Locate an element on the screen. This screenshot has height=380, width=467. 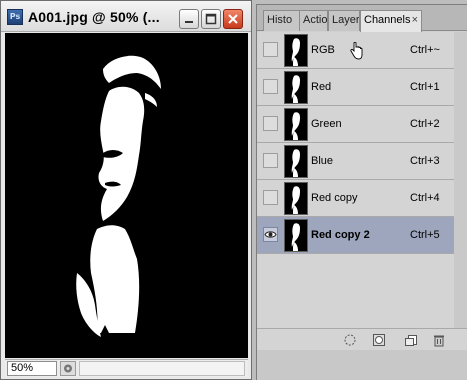
new-channel-icon is located at coordinates (411, 340).